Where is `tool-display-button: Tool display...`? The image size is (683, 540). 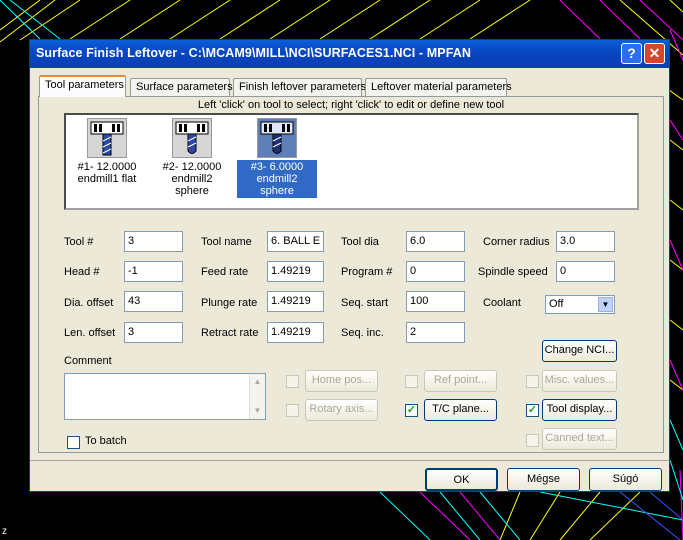
tool-display-button: Tool display... is located at coordinates (579, 410).